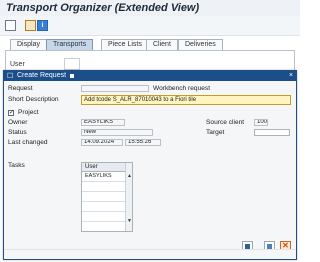 The image size is (320, 262). Describe the element at coordinates (11, 113) in the screenshot. I see `project-checkbox: ✓` at that location.